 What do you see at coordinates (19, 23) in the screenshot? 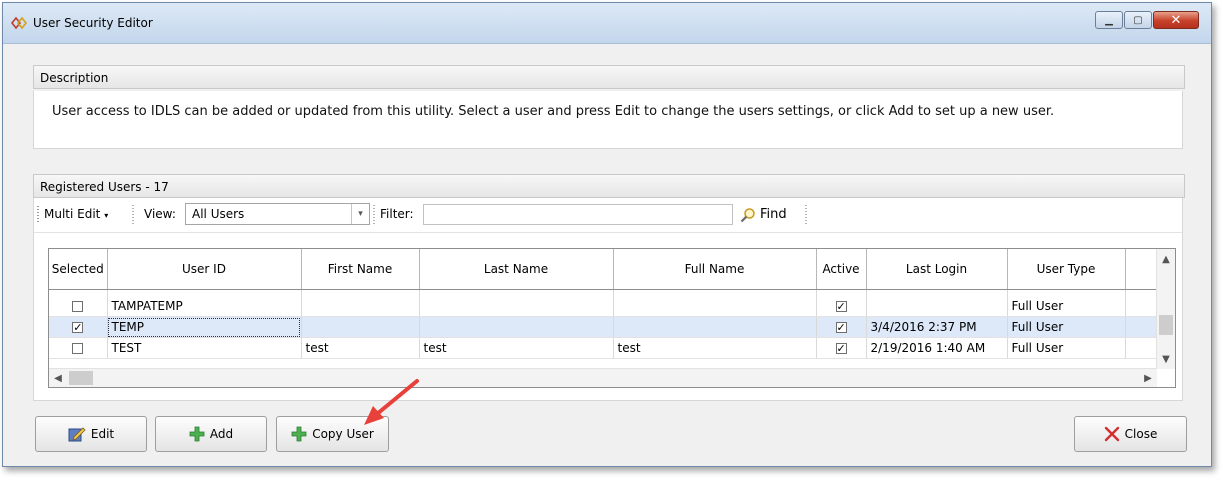
I see `app-diamond-icon` at bounding box center [19, 23].